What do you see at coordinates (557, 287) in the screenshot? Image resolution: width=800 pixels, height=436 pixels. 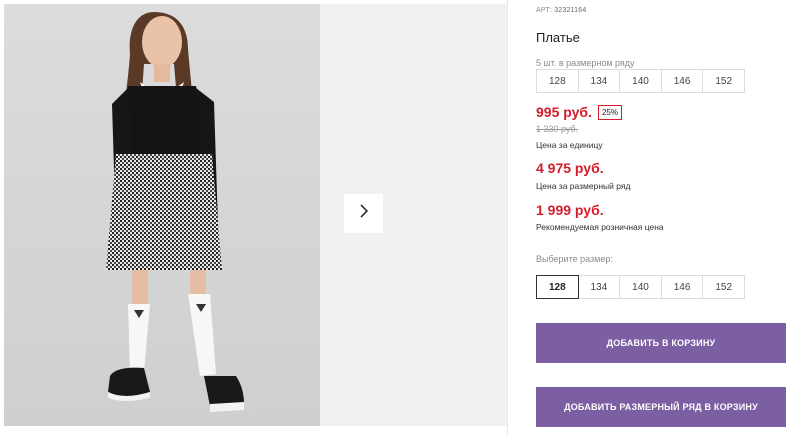 I see `size-option-128: 128` at bounding box center [557, 287].